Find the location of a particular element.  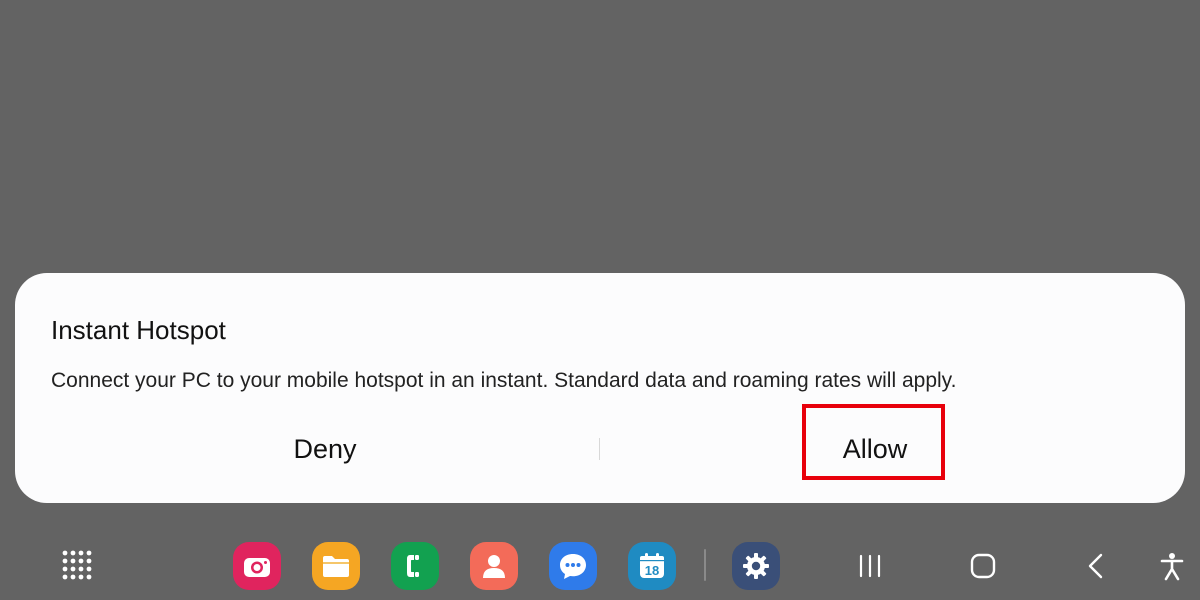

action-divider is located at coordinates (599, 449).